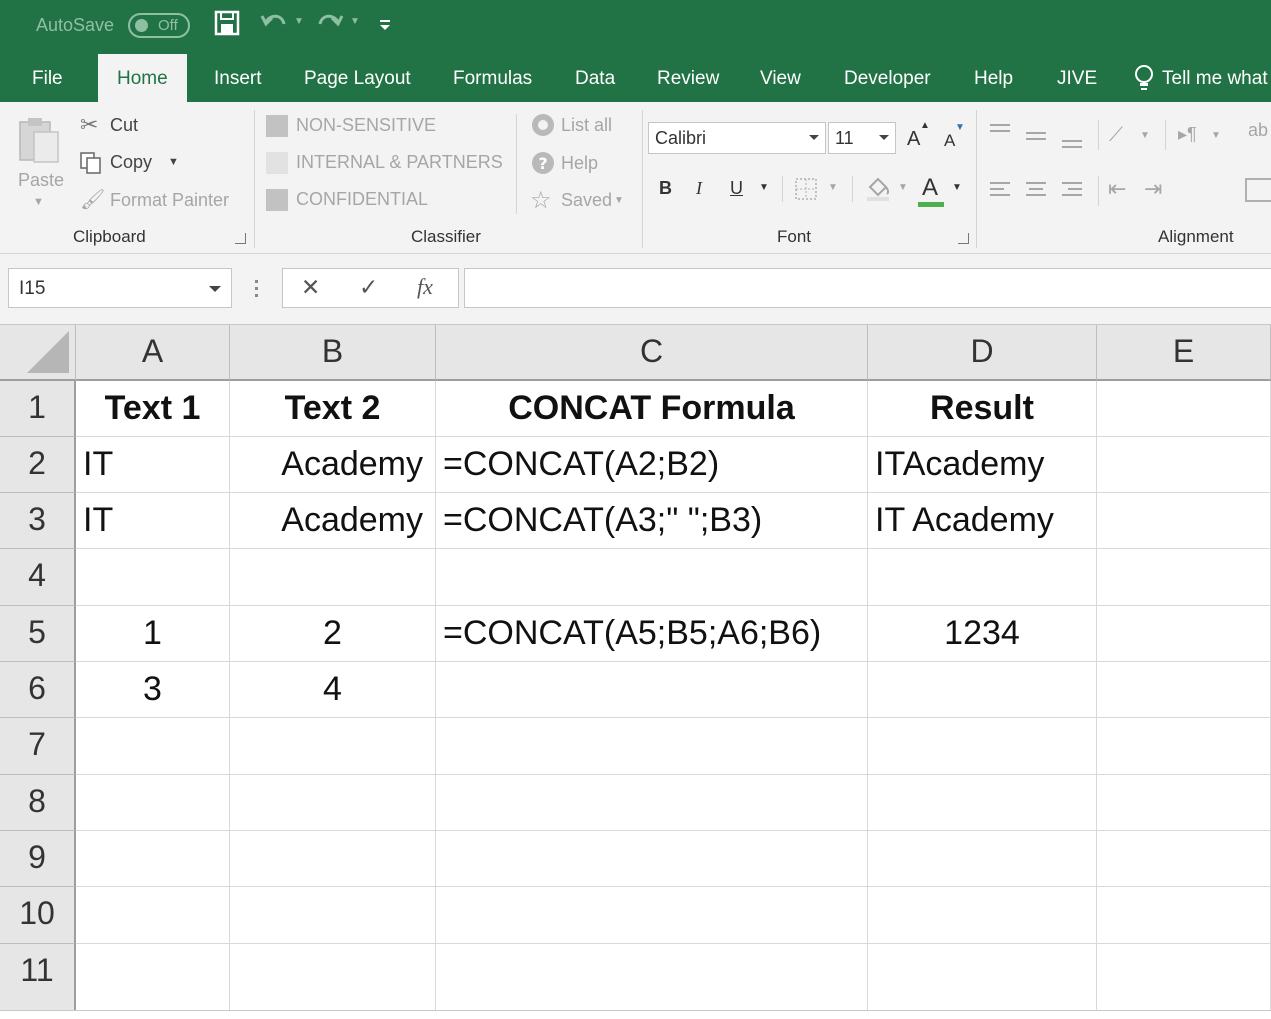 The width and height of the screenshot is (1271, 1019). Describe the element at coordinates (238, 79) in the screenshot. I see `tab-insert: Insert` at that location.